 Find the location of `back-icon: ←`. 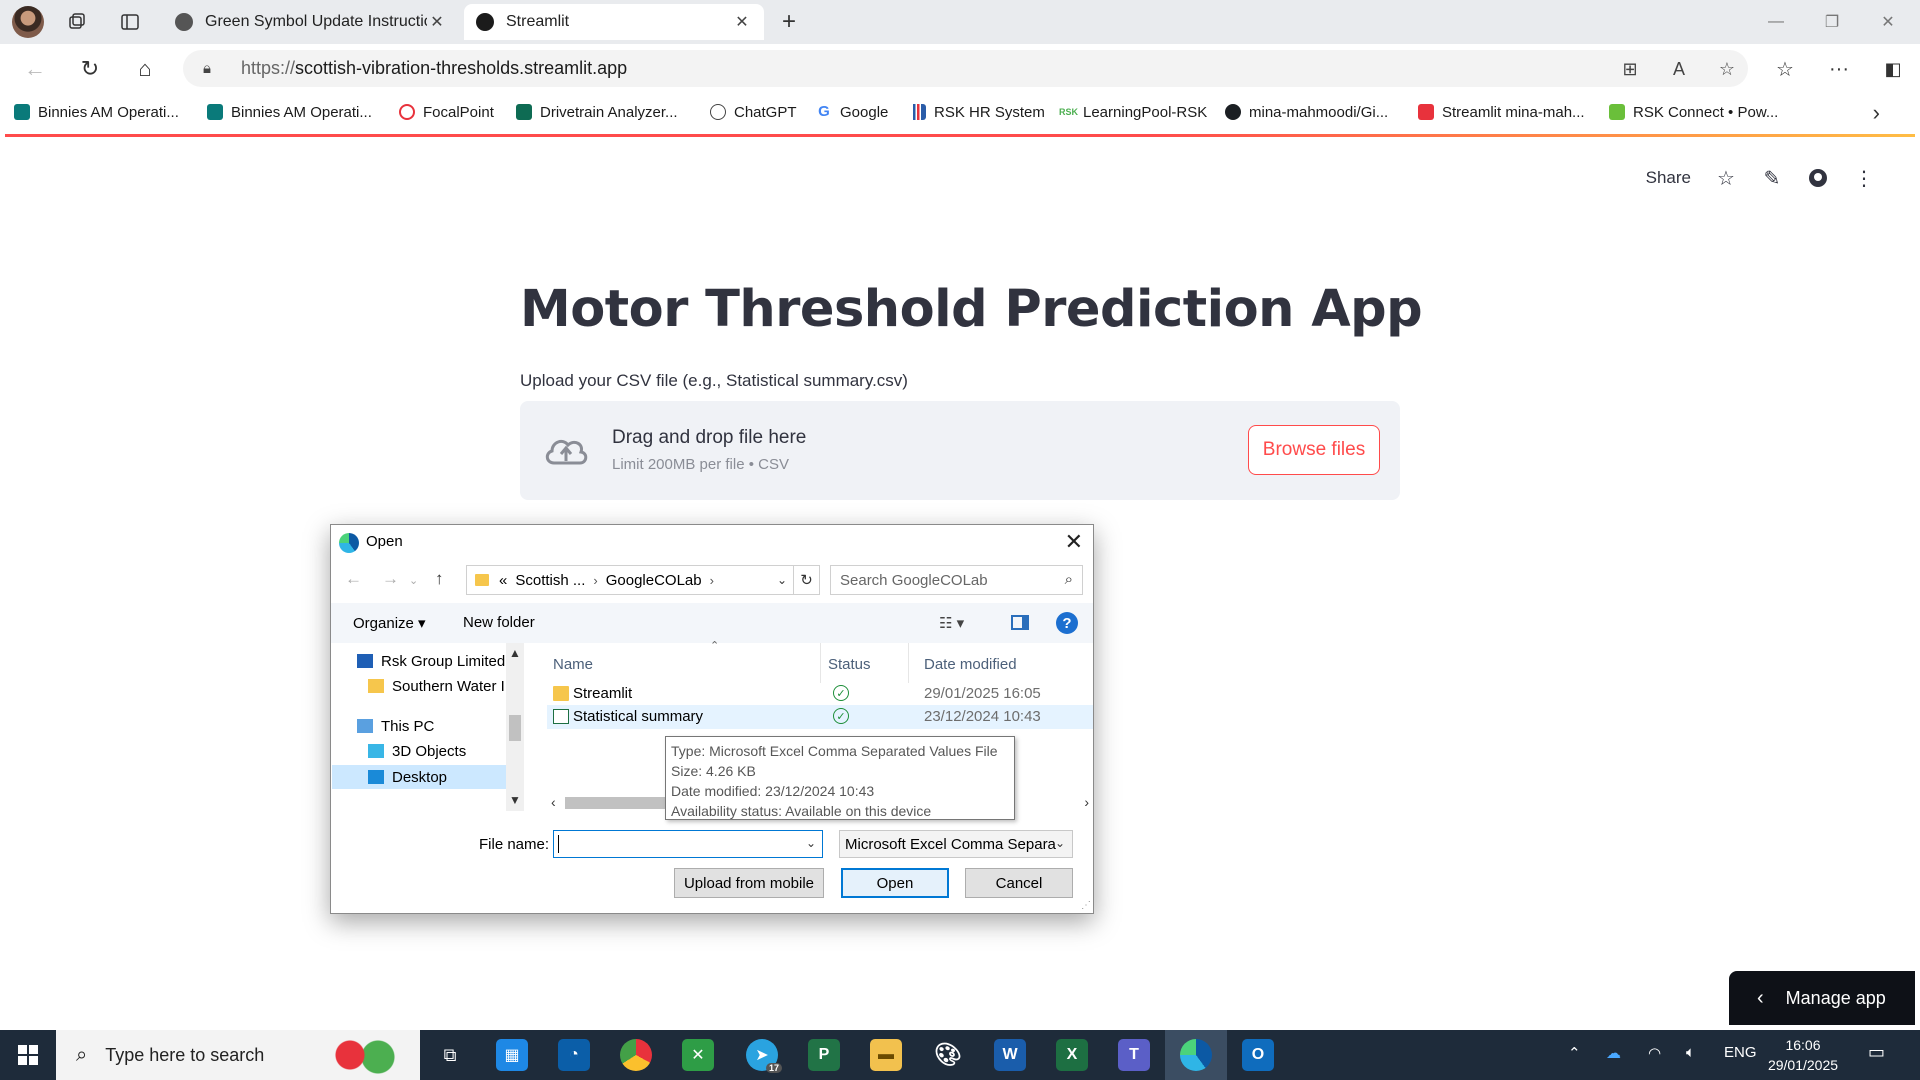

back-icon: ← is located at coordinates (35, 69).